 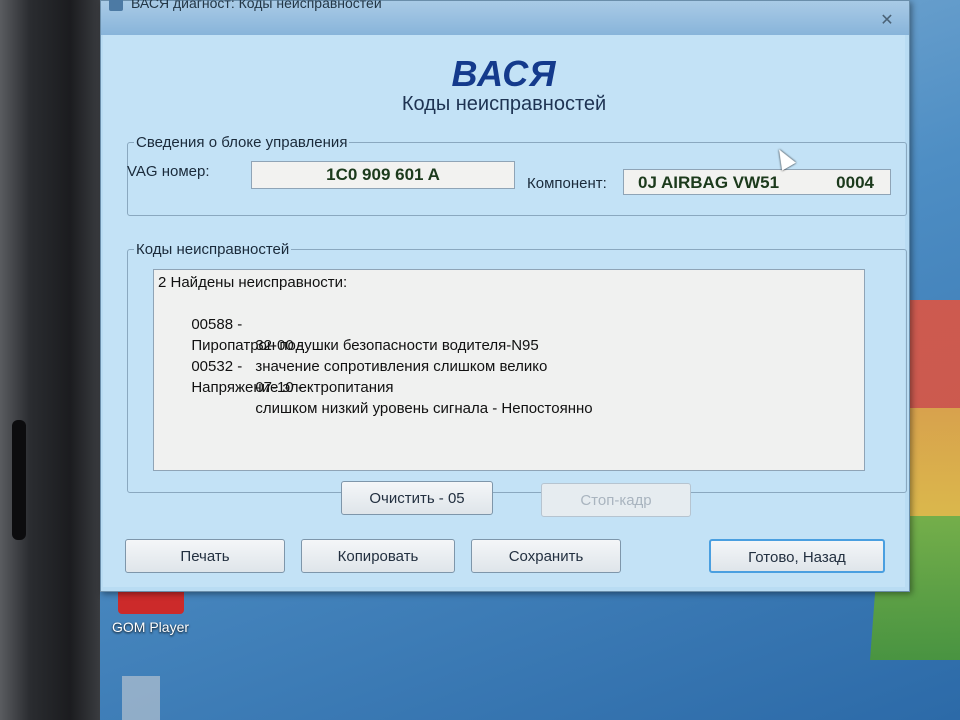 I want to click on app-icon, so click(x=116, y=5).